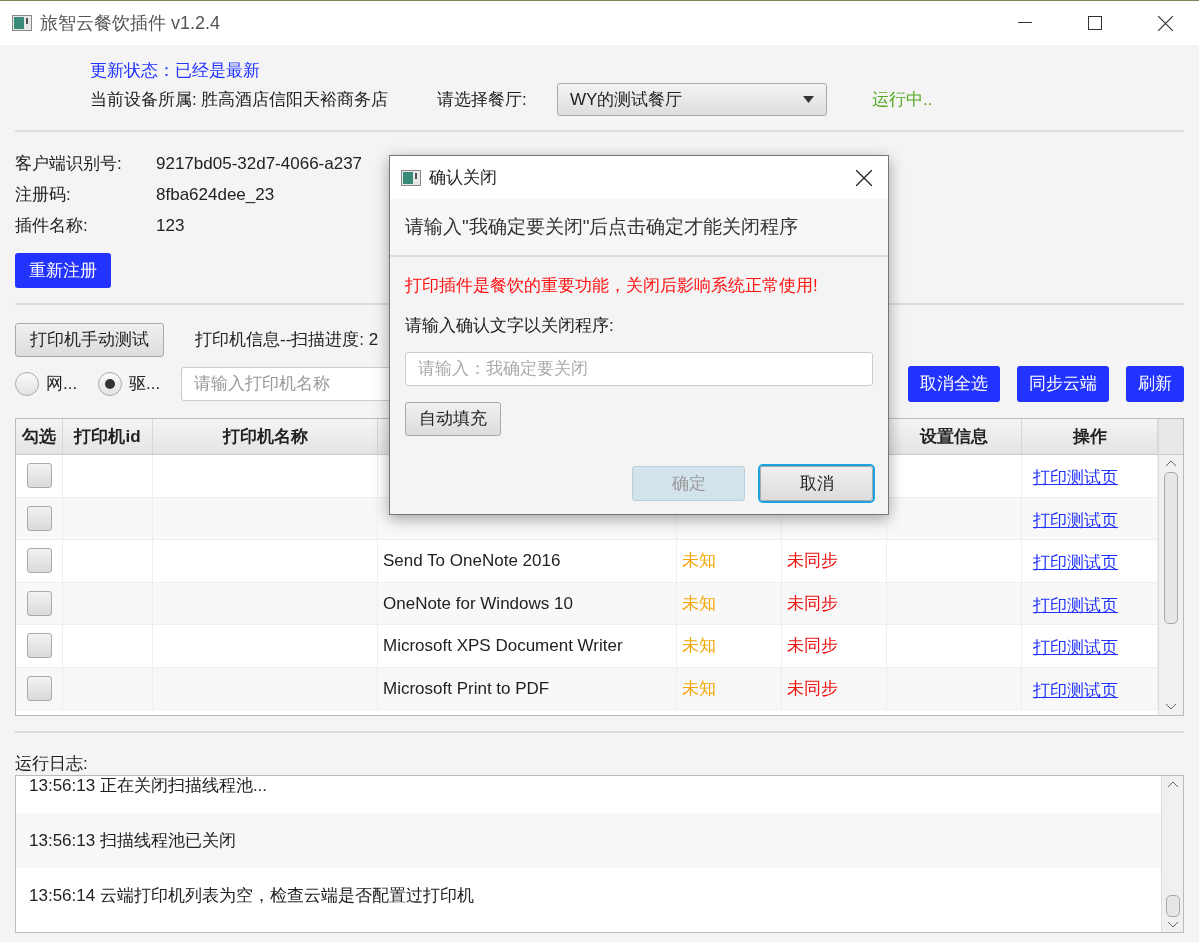 This screenshot has height=942, width=1199. I want to click on column-header: 设置信息, so click(954, 436).